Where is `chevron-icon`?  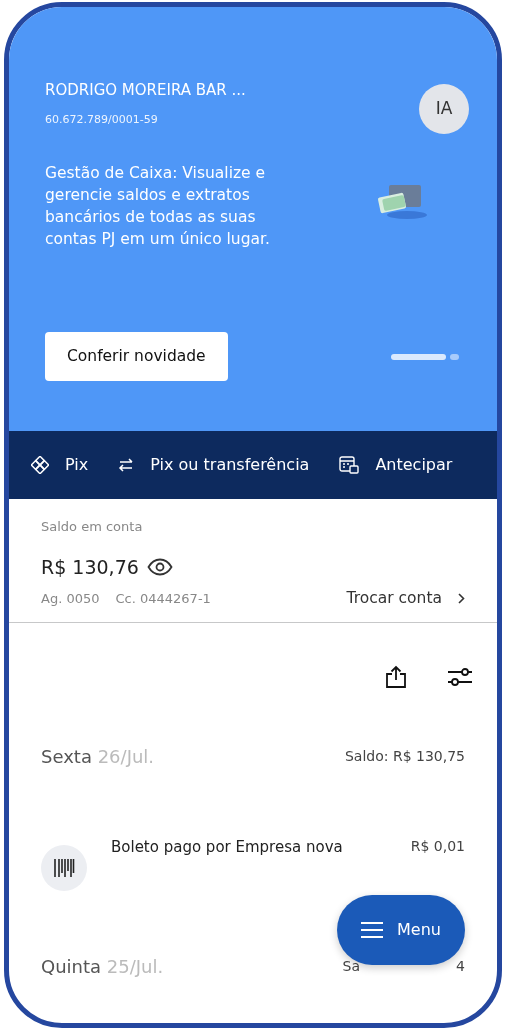 chevron-icon is located at coordinates (461, 599).